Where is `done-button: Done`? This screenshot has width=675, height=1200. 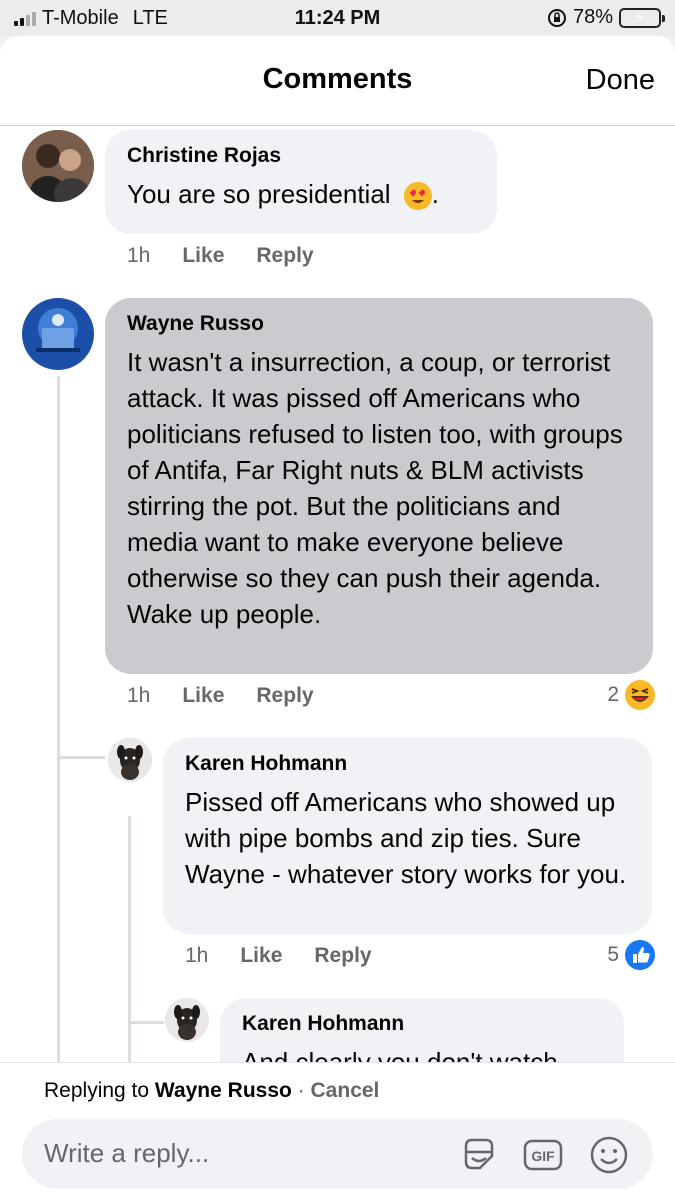
done-button: Done is located at coordinates (620, 80).